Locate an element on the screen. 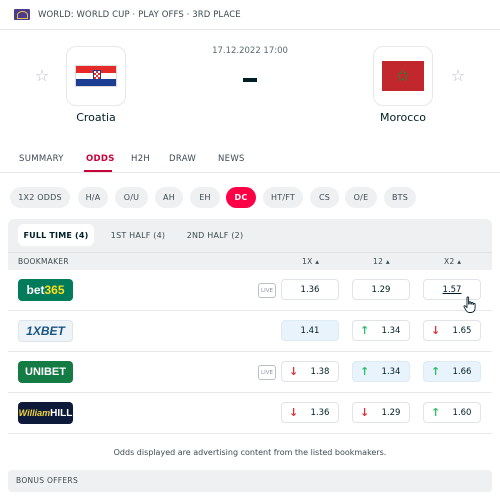 Image resolution: width=500 pixels, height=498 pixels. away-favorite-star-icon: ☆ is located at coordinates (458, 76).